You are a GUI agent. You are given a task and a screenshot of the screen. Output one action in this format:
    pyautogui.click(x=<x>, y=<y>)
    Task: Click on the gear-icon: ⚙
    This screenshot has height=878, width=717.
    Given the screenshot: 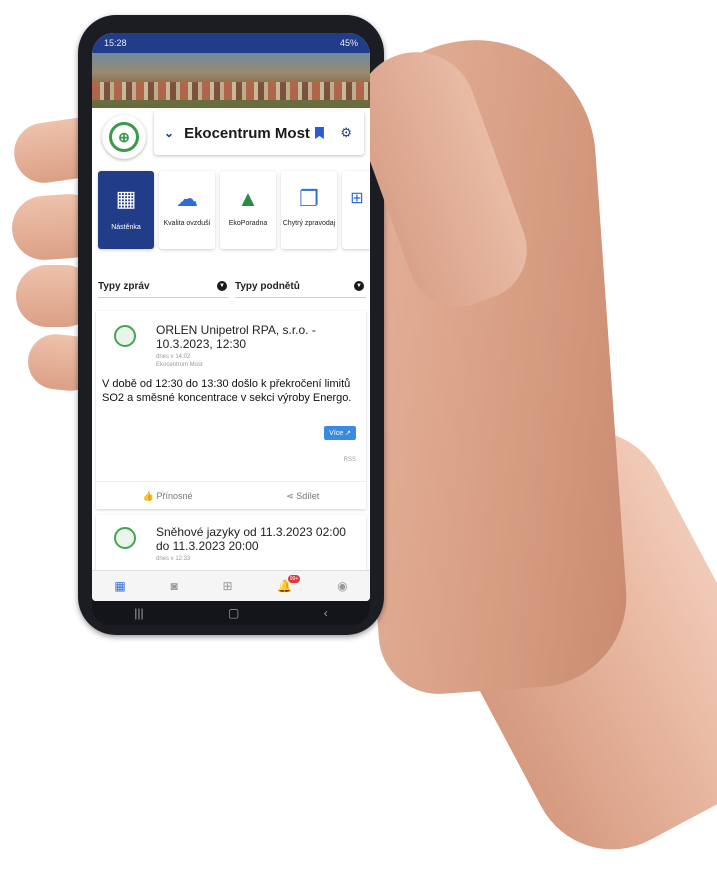 What is the action you would take?
    pyautogui.click(x=346, y=133)
    